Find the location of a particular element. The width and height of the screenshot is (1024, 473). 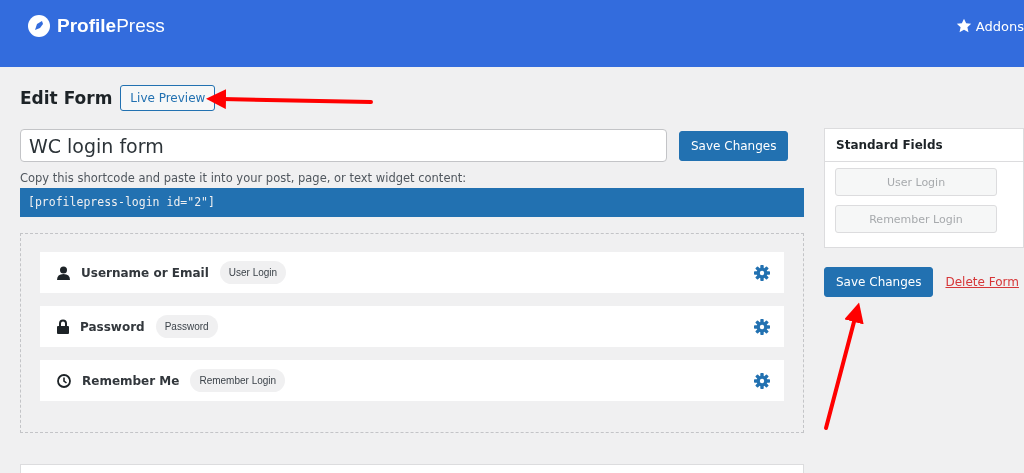

addons-link: Addons is located at coordinates (999, 26).